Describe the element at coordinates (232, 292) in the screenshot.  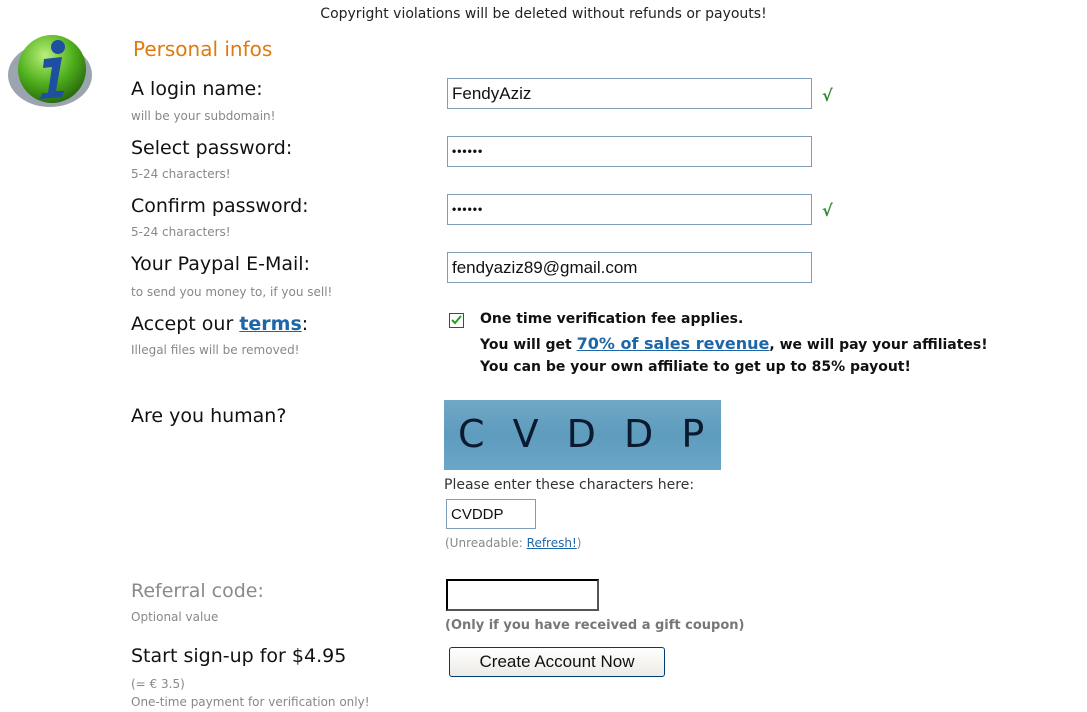
I see `paypal-hint: to send you money to, if you sell!` at that location.